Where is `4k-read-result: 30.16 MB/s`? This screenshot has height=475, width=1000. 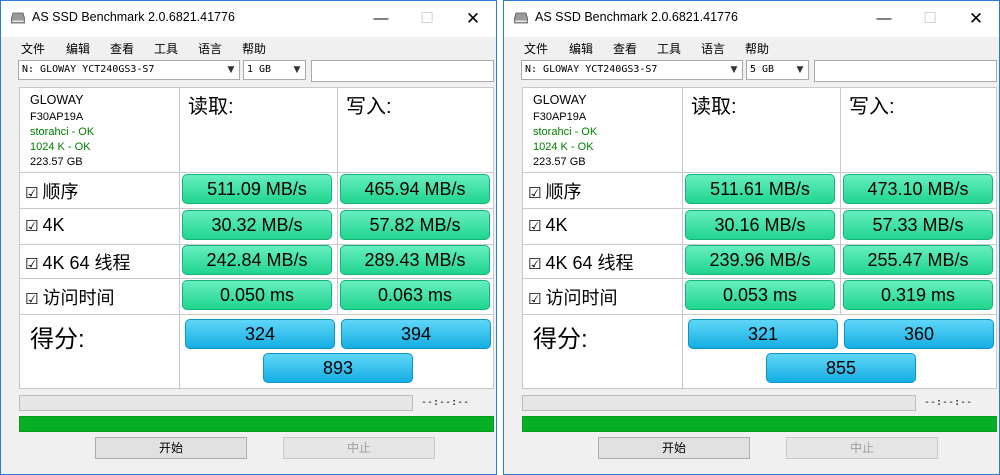
4k-read-result: 30.16 MB/s is located at coordinates (760, 225).